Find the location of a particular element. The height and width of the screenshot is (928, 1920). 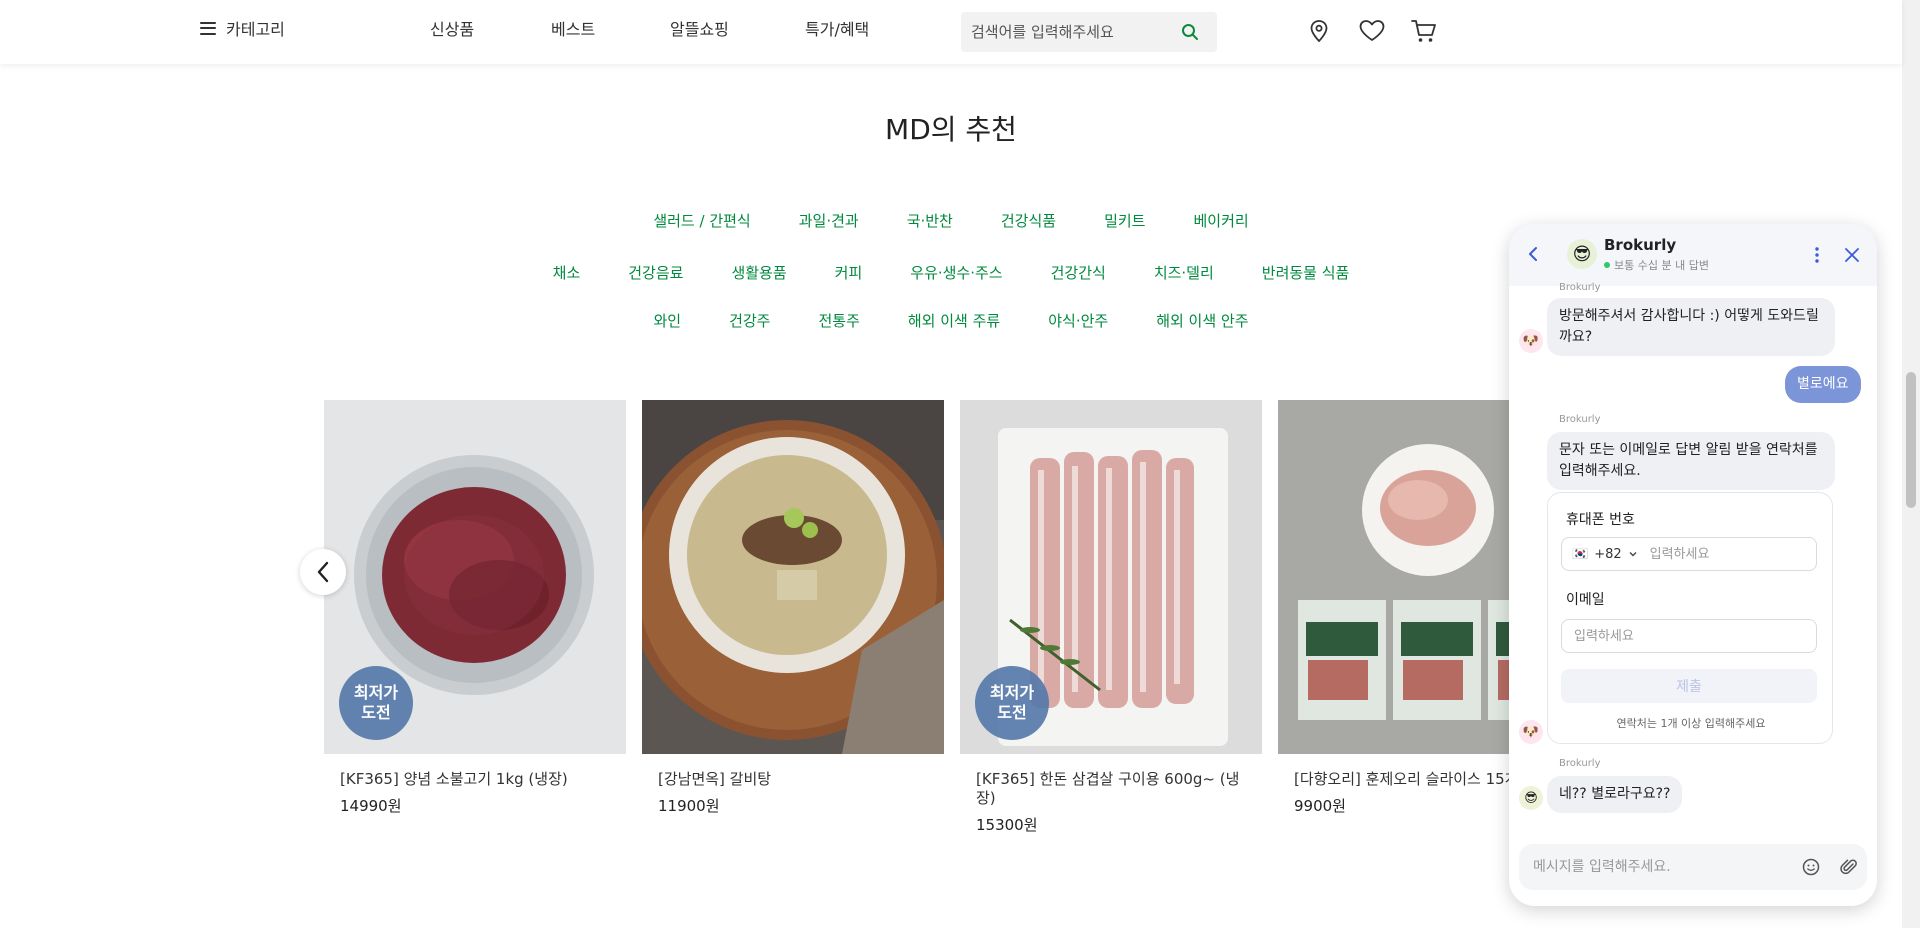

scrollbar-thumb is located at coordinates (1911, 440).